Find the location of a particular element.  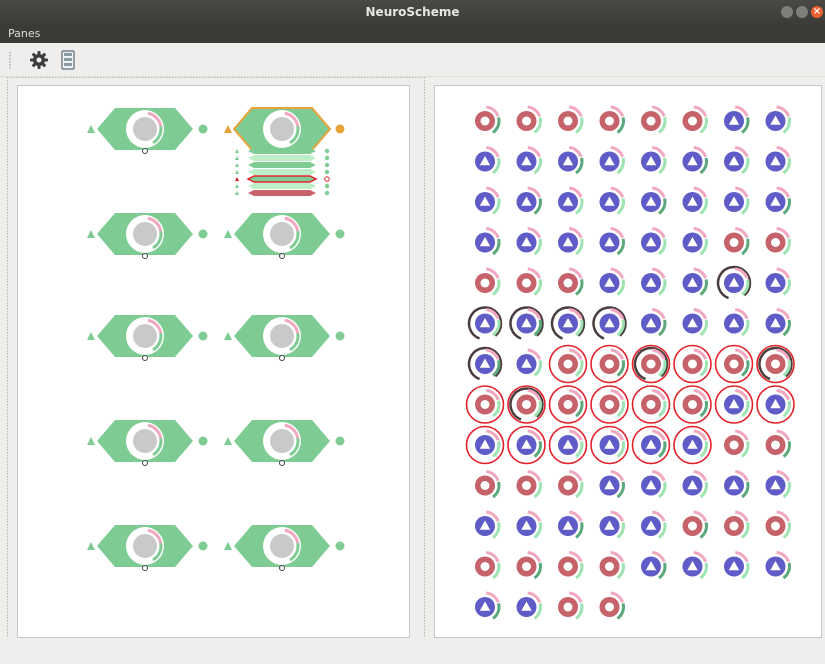

expanded-minicolumn-stack is located at coordinates (282, 172).